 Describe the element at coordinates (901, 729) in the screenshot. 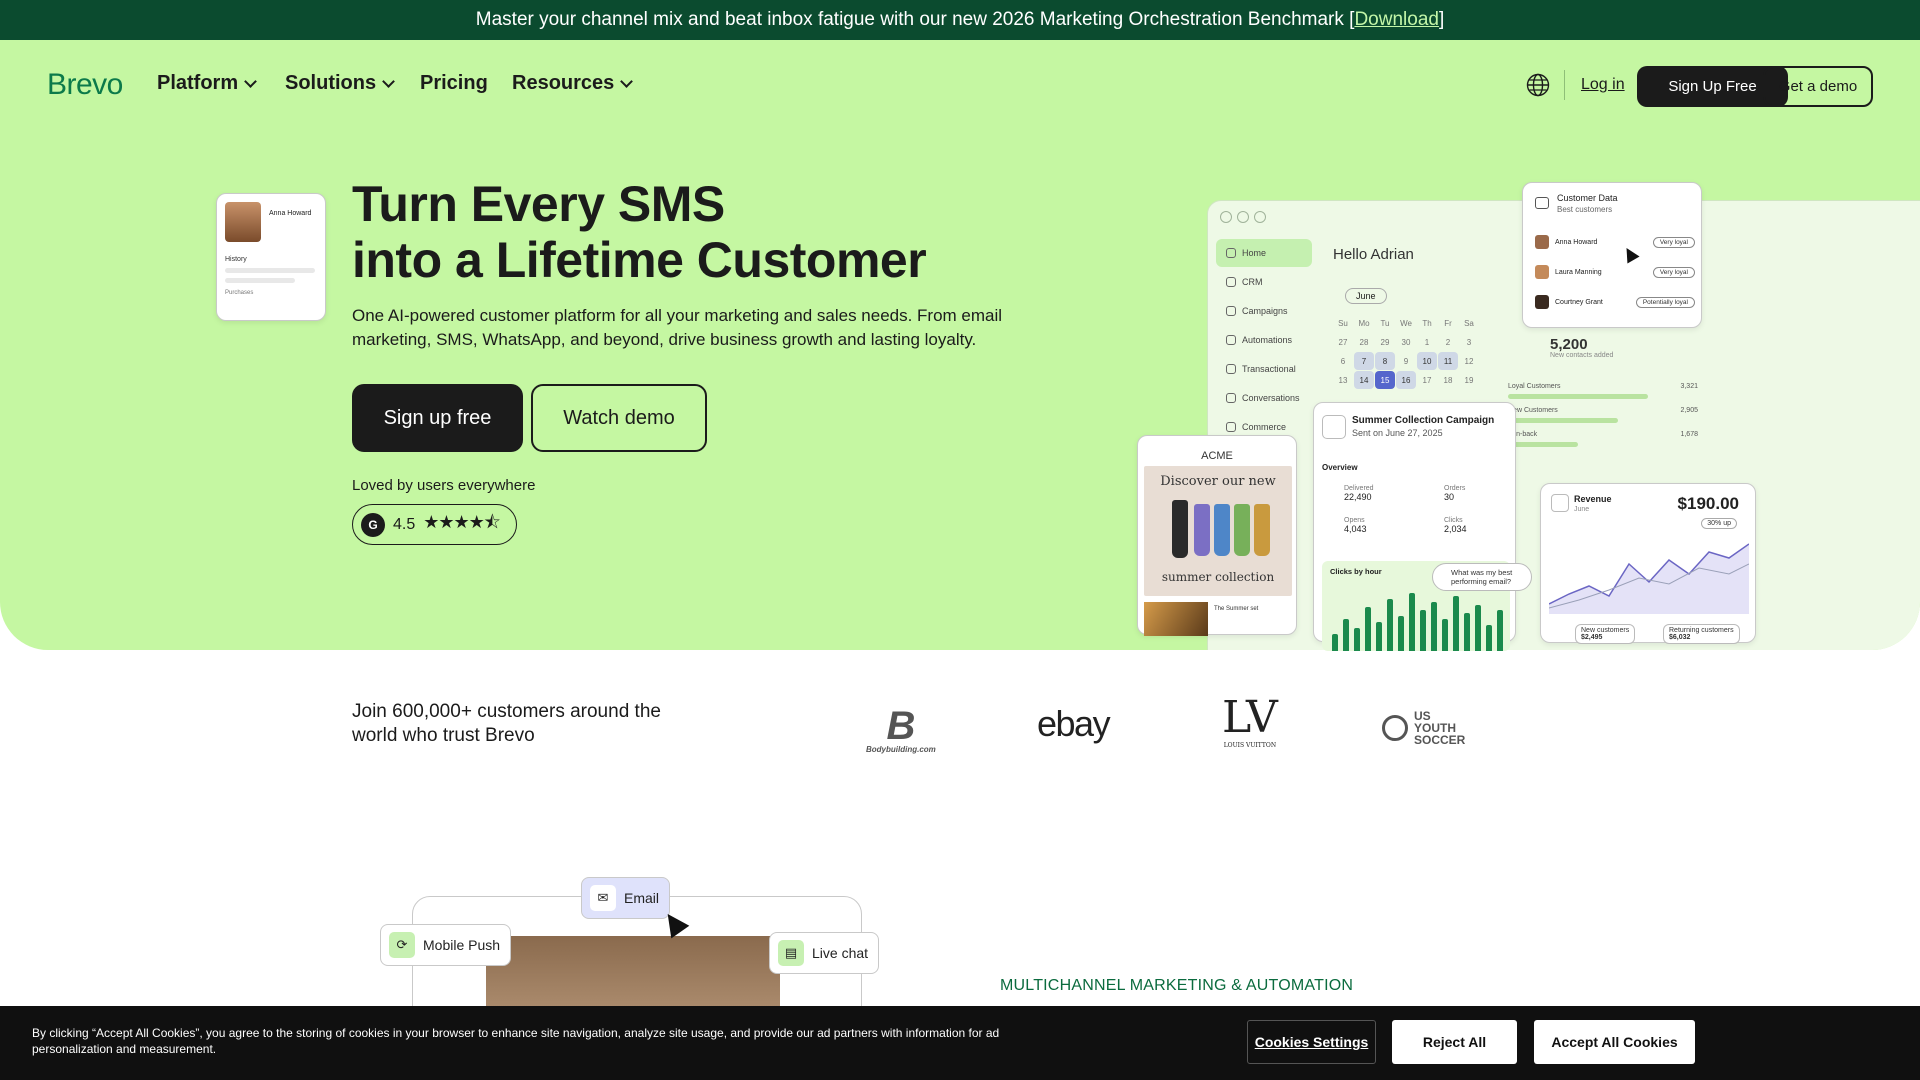

I see `bodybuilding-logo: B Bodybuilding.com` at that location.